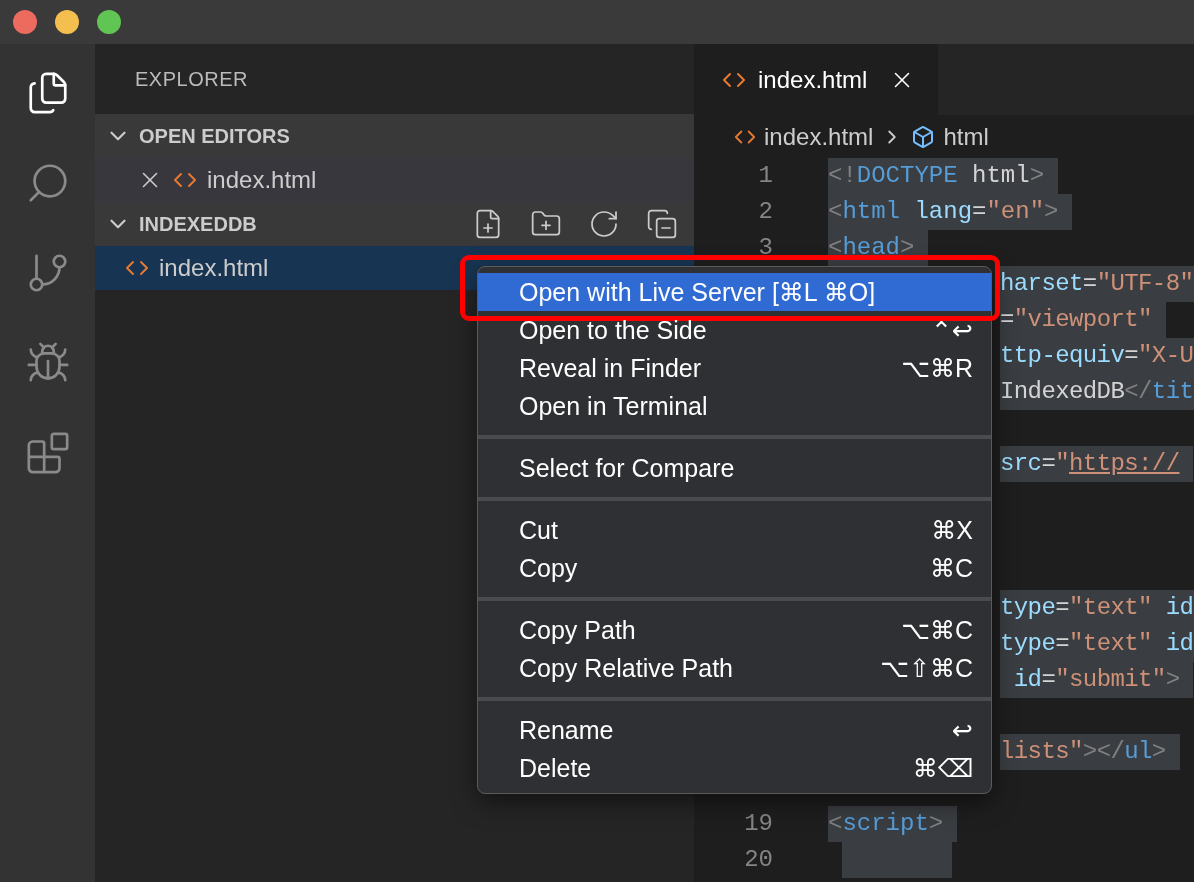 The height and width of the screenshot is (882, 1194). What do you see at coordinates (765, 176) in the screenshot?
I see `line-number: 1` at bounding box center [765, 176].